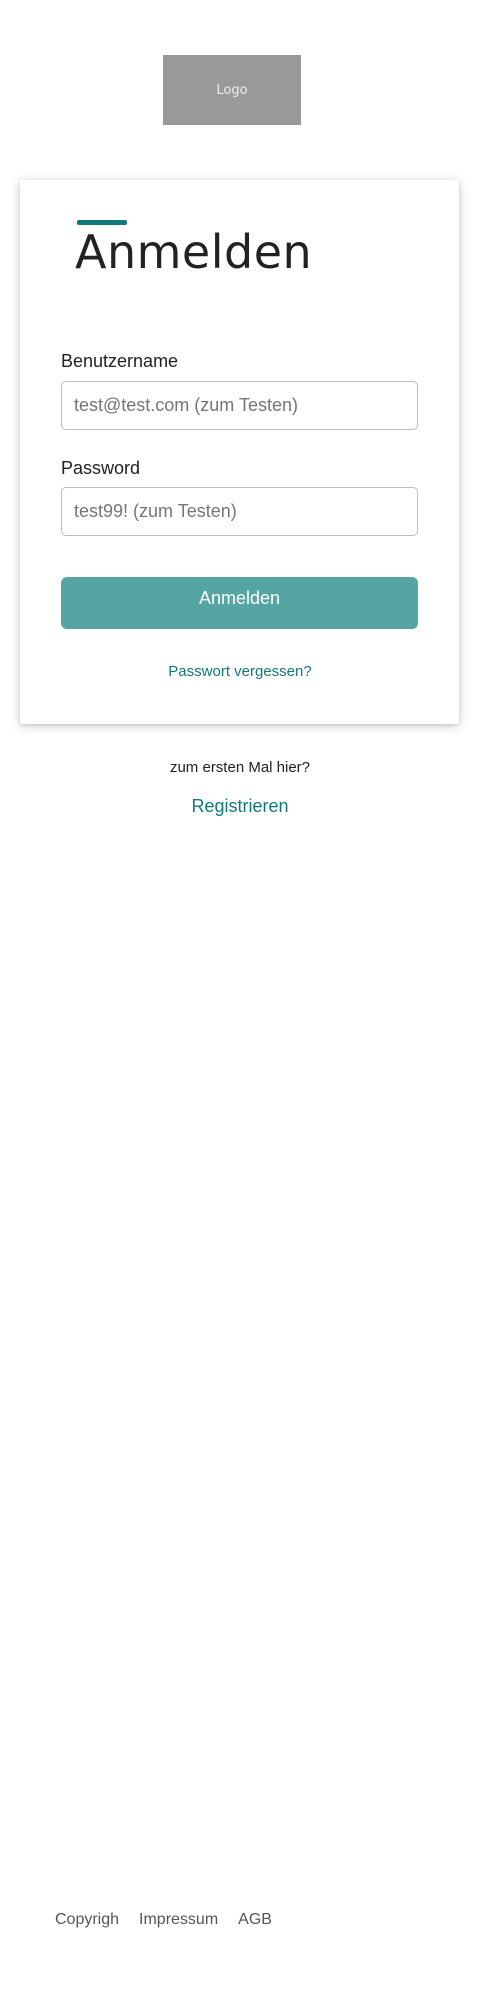  I want to click on footer-link-impressum: Impressum, so click(178, 1920).